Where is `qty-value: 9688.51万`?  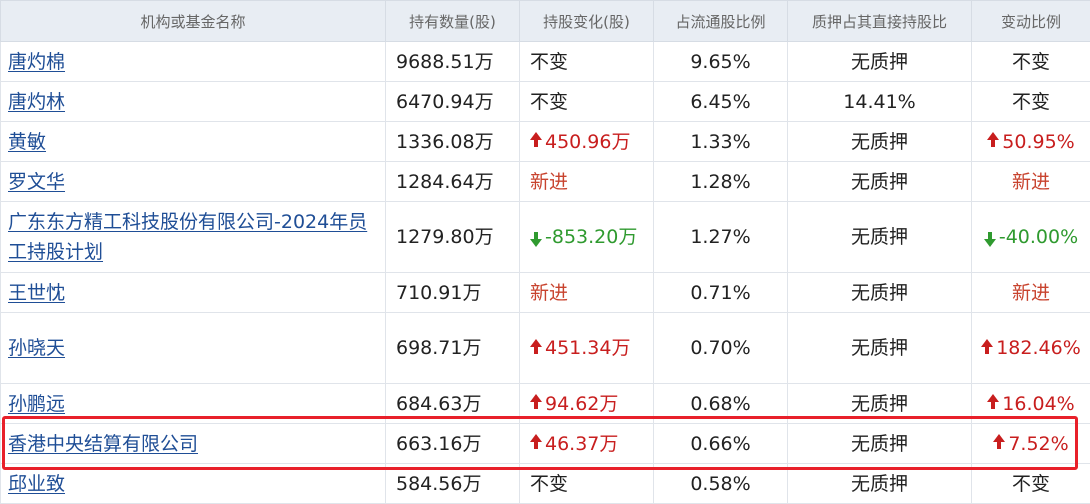 qty-value: 9688.51万 is located at coordinates (445, 61).